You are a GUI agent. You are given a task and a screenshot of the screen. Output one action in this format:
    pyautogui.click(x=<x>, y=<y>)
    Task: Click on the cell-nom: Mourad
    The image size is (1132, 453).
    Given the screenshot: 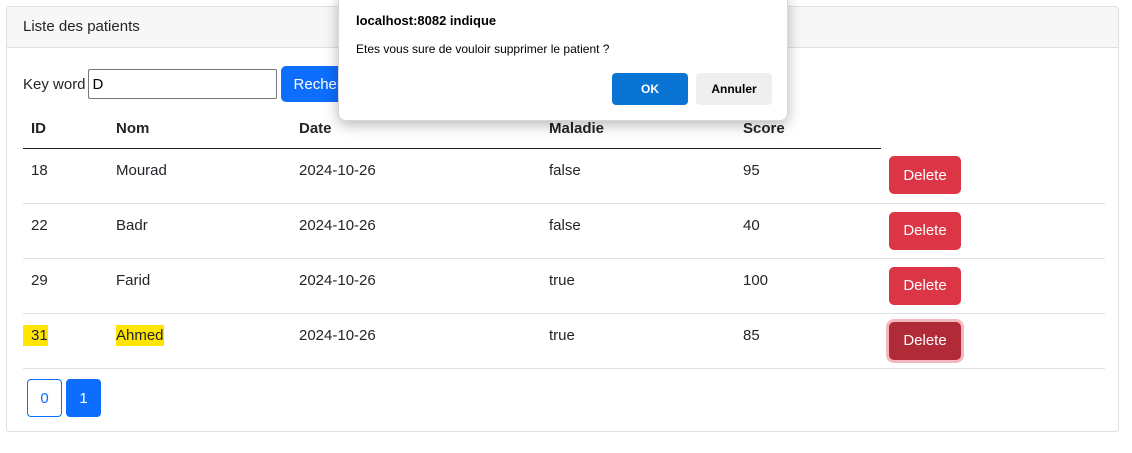 What is the action you would take?
    pyautogui.click(x=199, y=176)
    